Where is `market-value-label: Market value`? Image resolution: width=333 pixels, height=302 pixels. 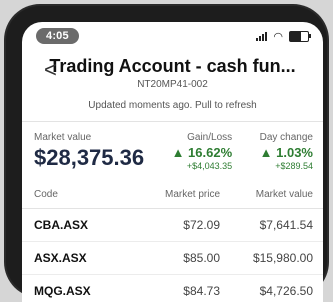 market-value-label: Market value is located at coordinates (63, 137).